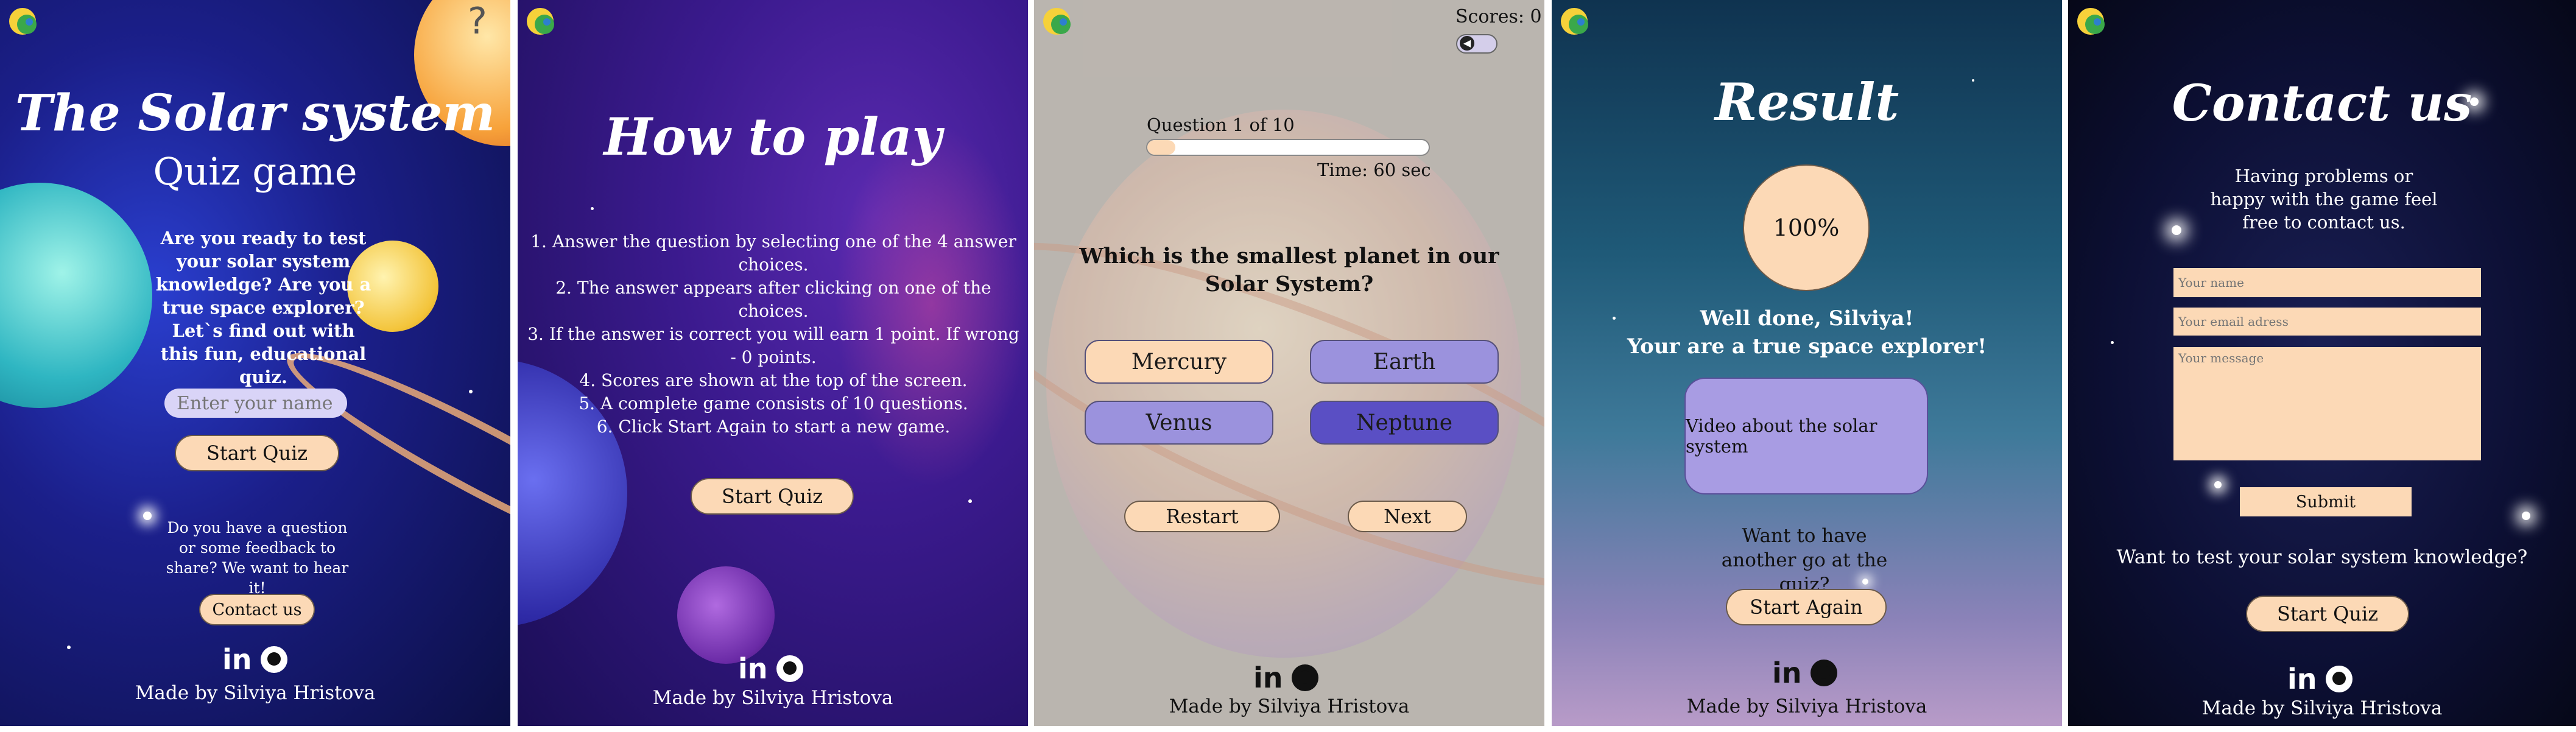 The height and width of the screenshot is (732, 2576). What do you see at coordinates (255, 403) in the screenshot?
I see `name-input` at bounding box center [255, 403].